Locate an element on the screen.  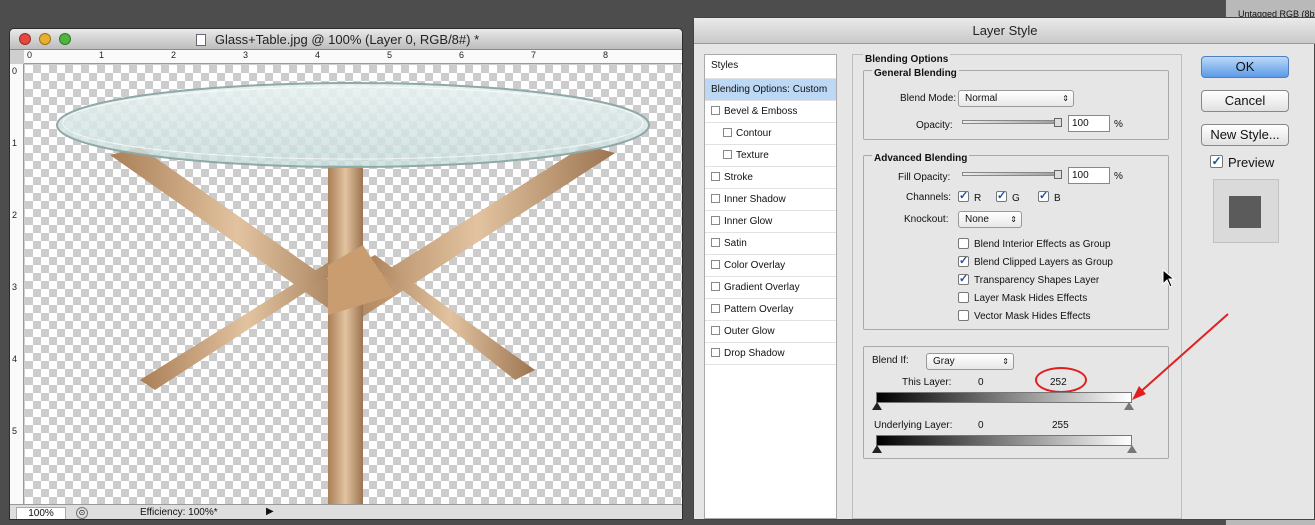
fill-opacity-label: Fill Opacity: is located at coordinates (924, 177).